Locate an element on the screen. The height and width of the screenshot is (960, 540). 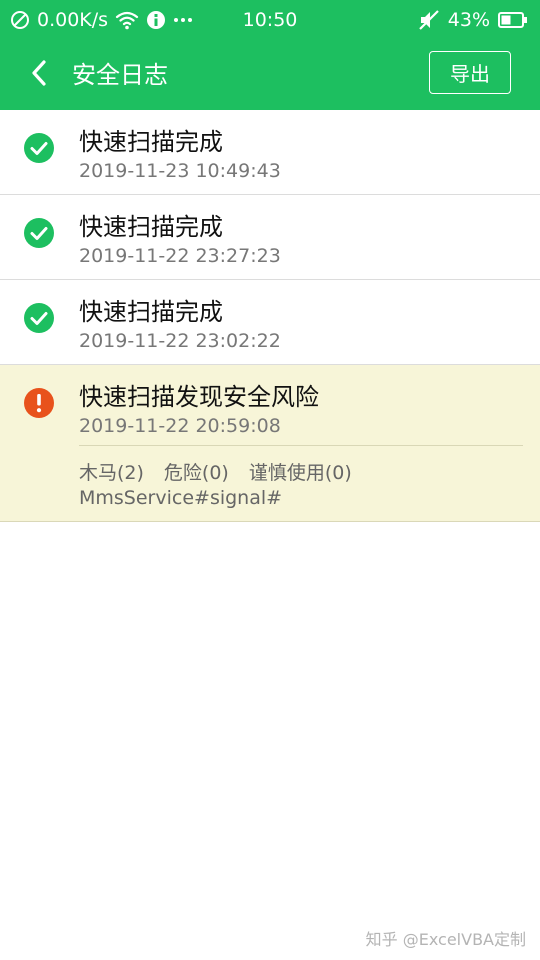
battery-icon is located at coordinates (513, 20).